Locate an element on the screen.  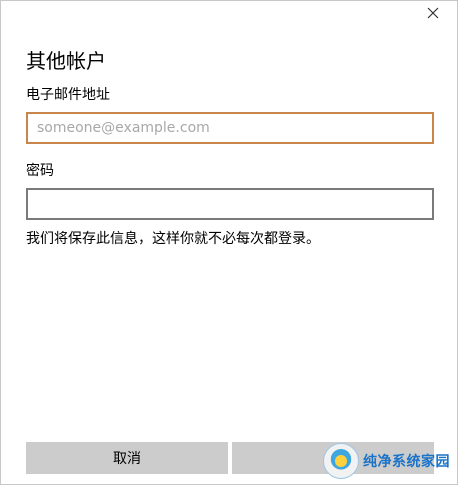
password-input is located at coordinates (230, 204).